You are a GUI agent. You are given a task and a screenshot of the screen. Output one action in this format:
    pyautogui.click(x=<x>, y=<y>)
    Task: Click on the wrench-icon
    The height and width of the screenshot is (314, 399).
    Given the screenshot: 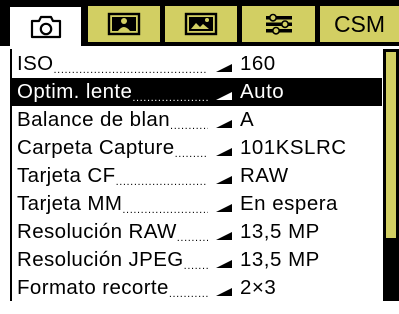 What is the action you would take?
    pyautogui.click(x=278, y=24)
    